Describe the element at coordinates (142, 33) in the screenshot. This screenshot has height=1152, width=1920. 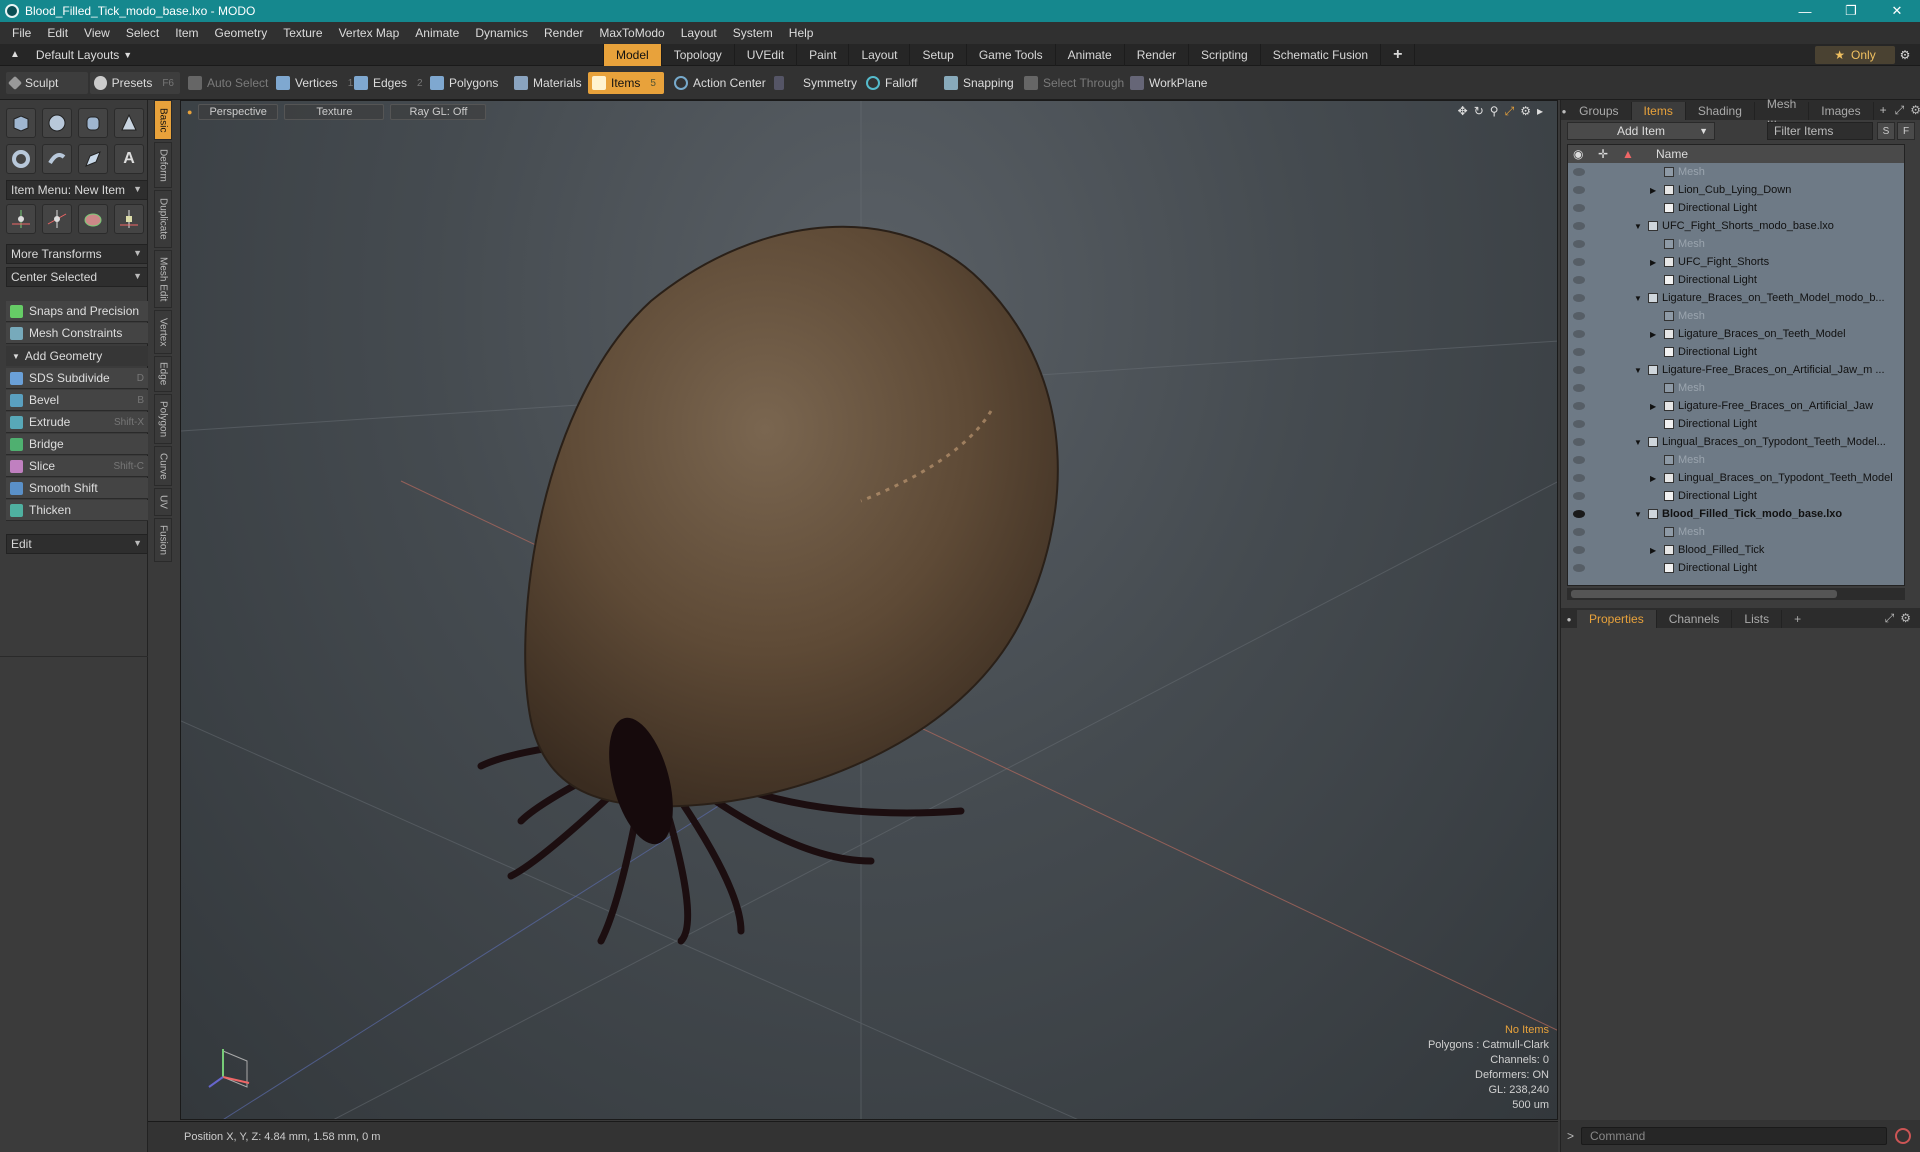
I see `menu-select: Select` at that location.